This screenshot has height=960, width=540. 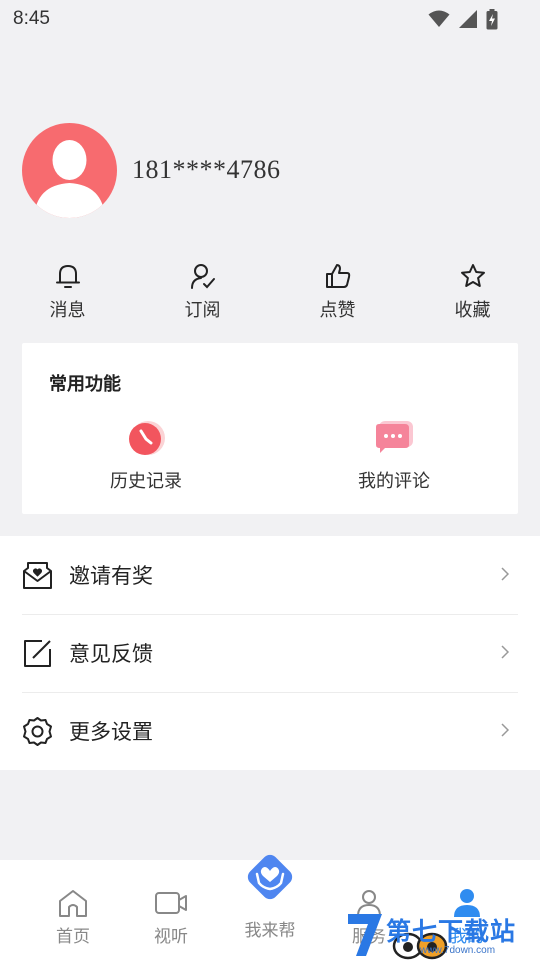 I want to click on quick-action-label: 收藏, so click(x=472, y=310).